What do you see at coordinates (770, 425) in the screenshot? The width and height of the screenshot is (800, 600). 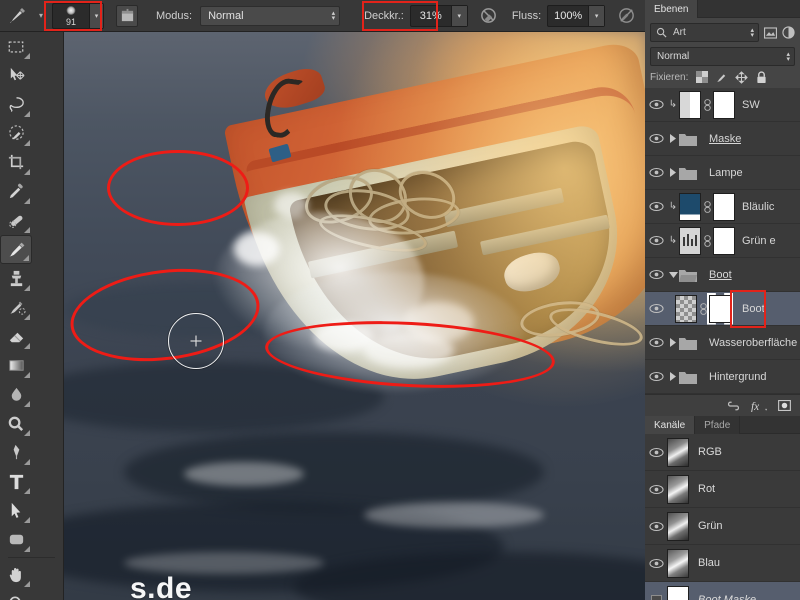 I see `tabbar-filler` at bounding box center [770, 425].